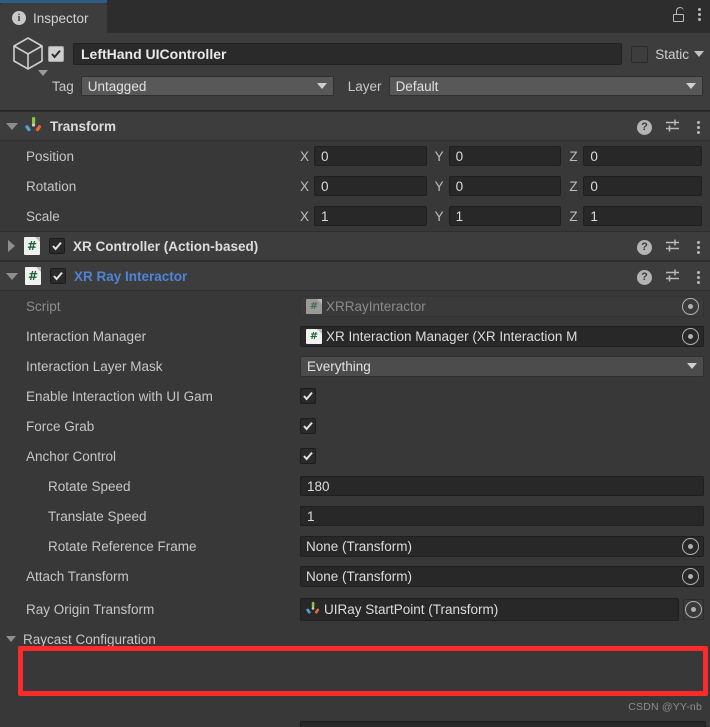 Image resolution: width=710 pixels, height=727 pixels. I want to click on interaction-layer-mask-dropdown: Everything, so click(502, 366).